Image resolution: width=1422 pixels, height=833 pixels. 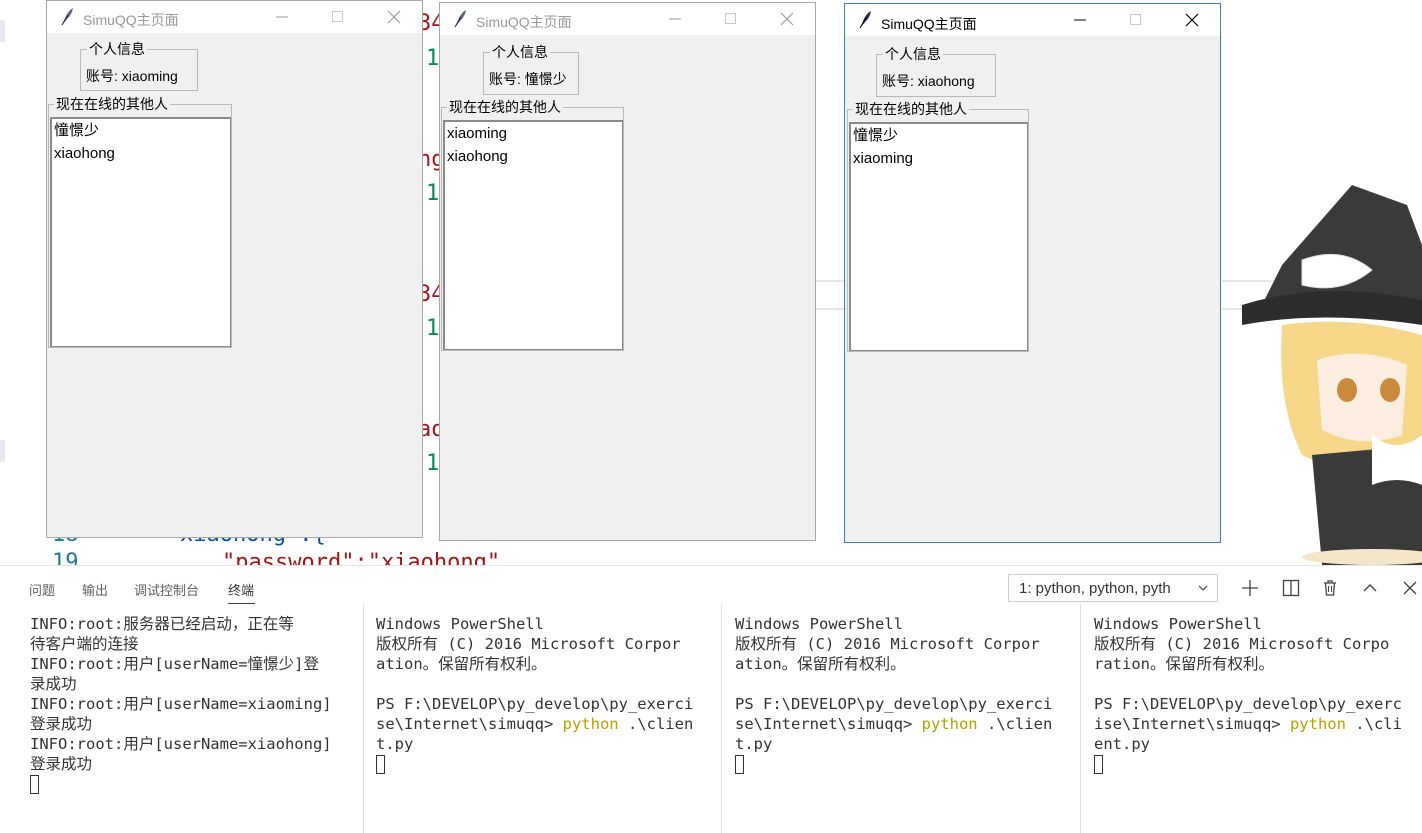 I want to click on terminal-command: python, so click(x=590, y=724).